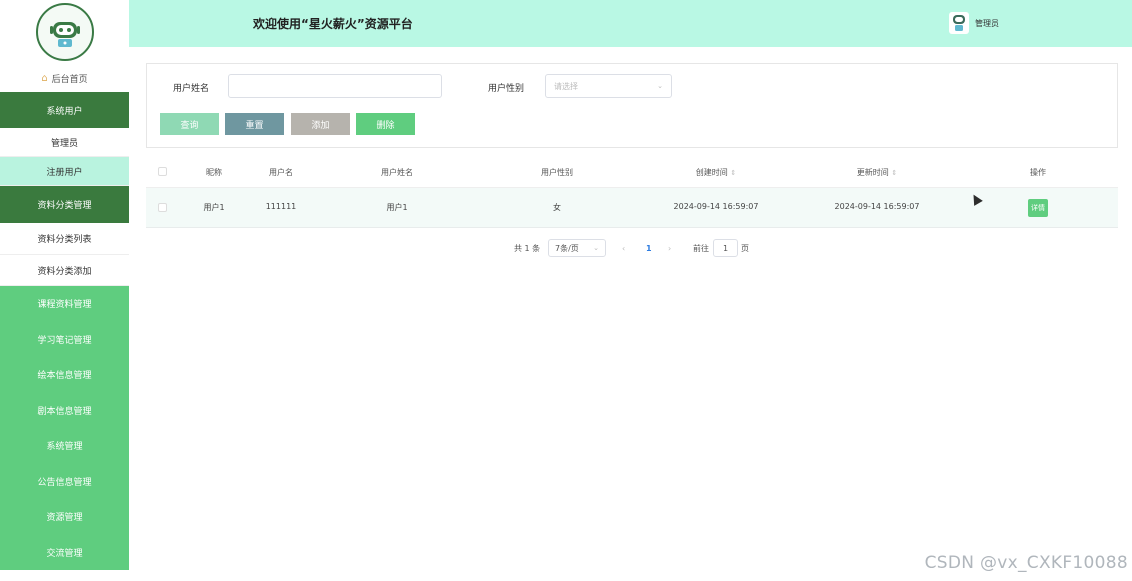 Image resolution: width=1132 pixels, height=581 pixels. I want to click on row-checkbox, so click(162, 207).